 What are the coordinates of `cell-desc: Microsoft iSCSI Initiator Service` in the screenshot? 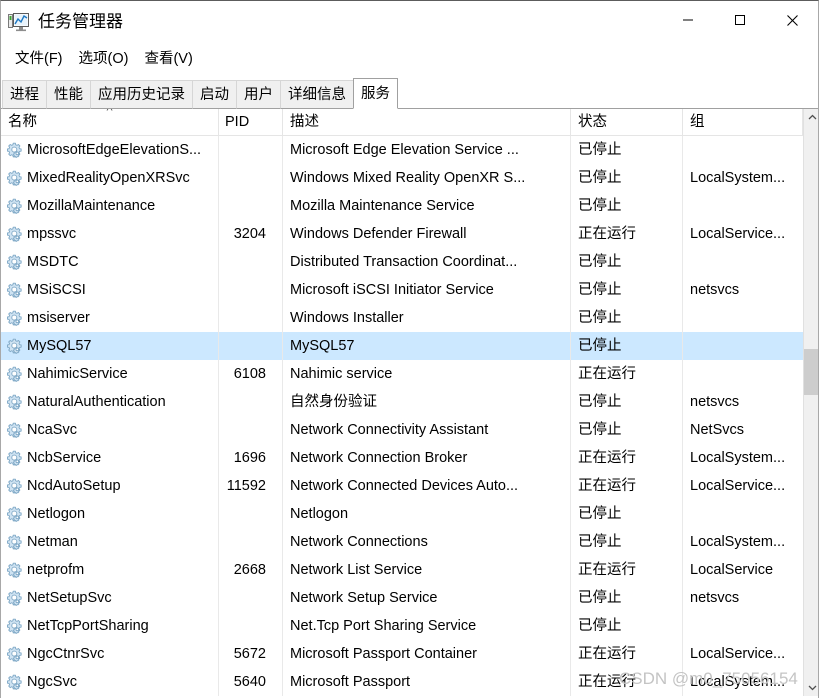 It's located at (427, 290).